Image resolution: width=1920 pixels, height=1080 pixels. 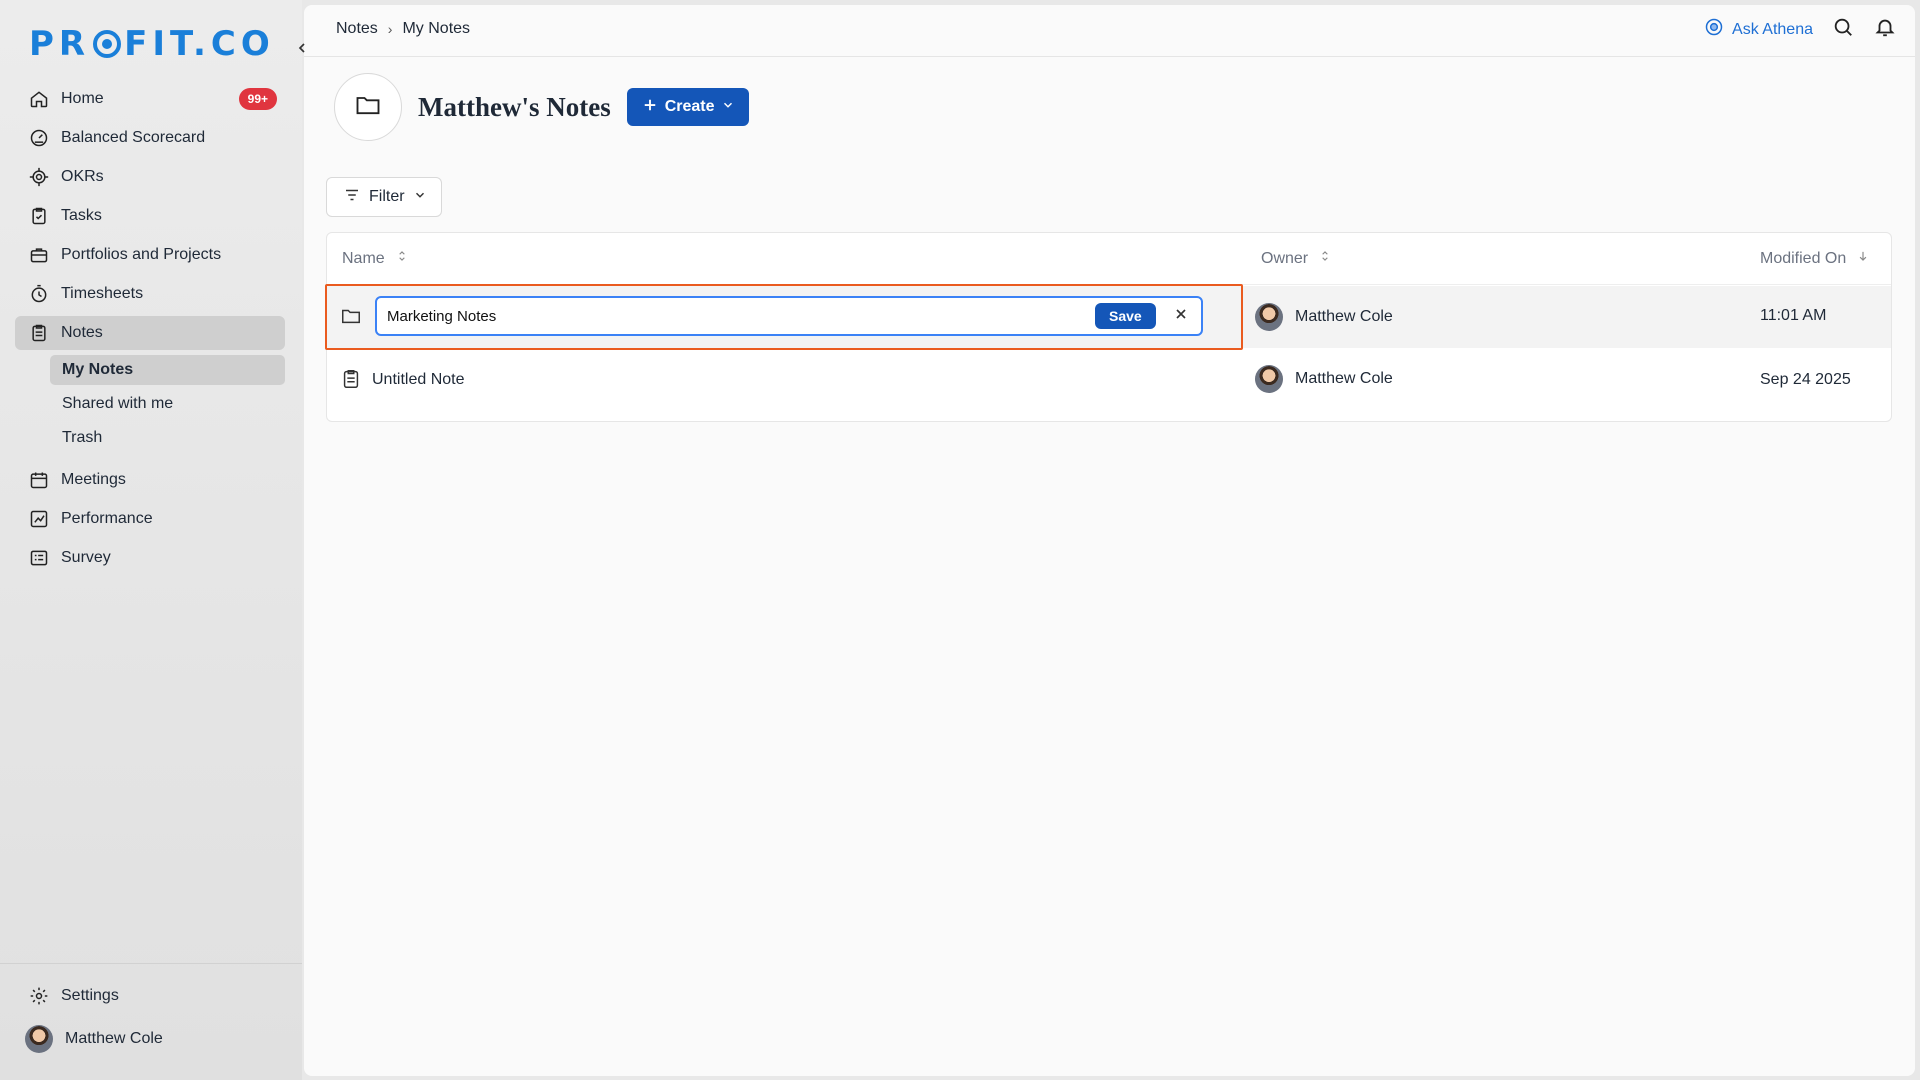 What do you see at coordinates (302, 50) in the screenshot?
I see `collapse-sidebar-button` at bounding box center [302, 50].